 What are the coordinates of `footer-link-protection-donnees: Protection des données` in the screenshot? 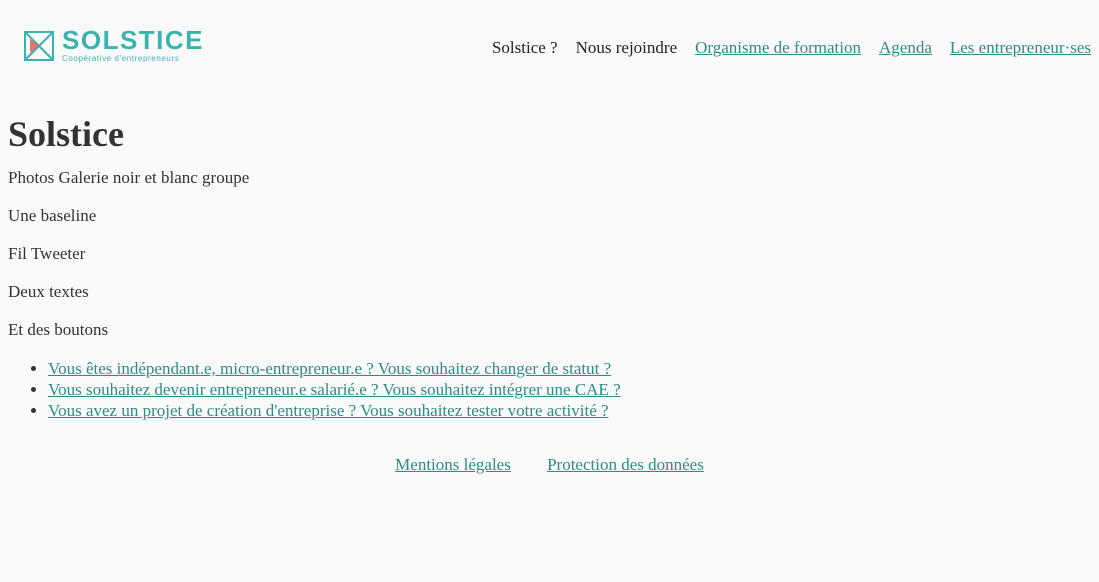 It's located at (625, 464).